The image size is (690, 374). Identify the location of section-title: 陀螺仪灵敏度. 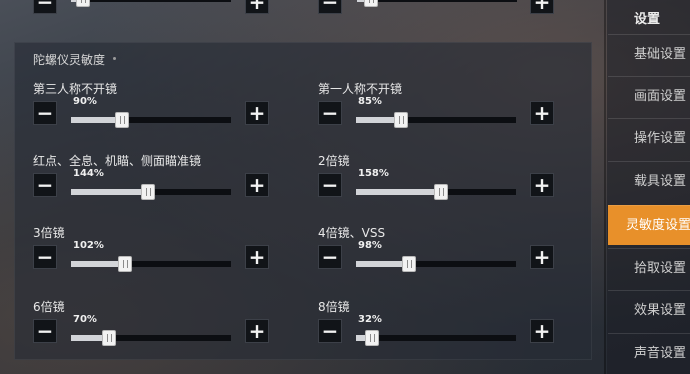
(69, 60).